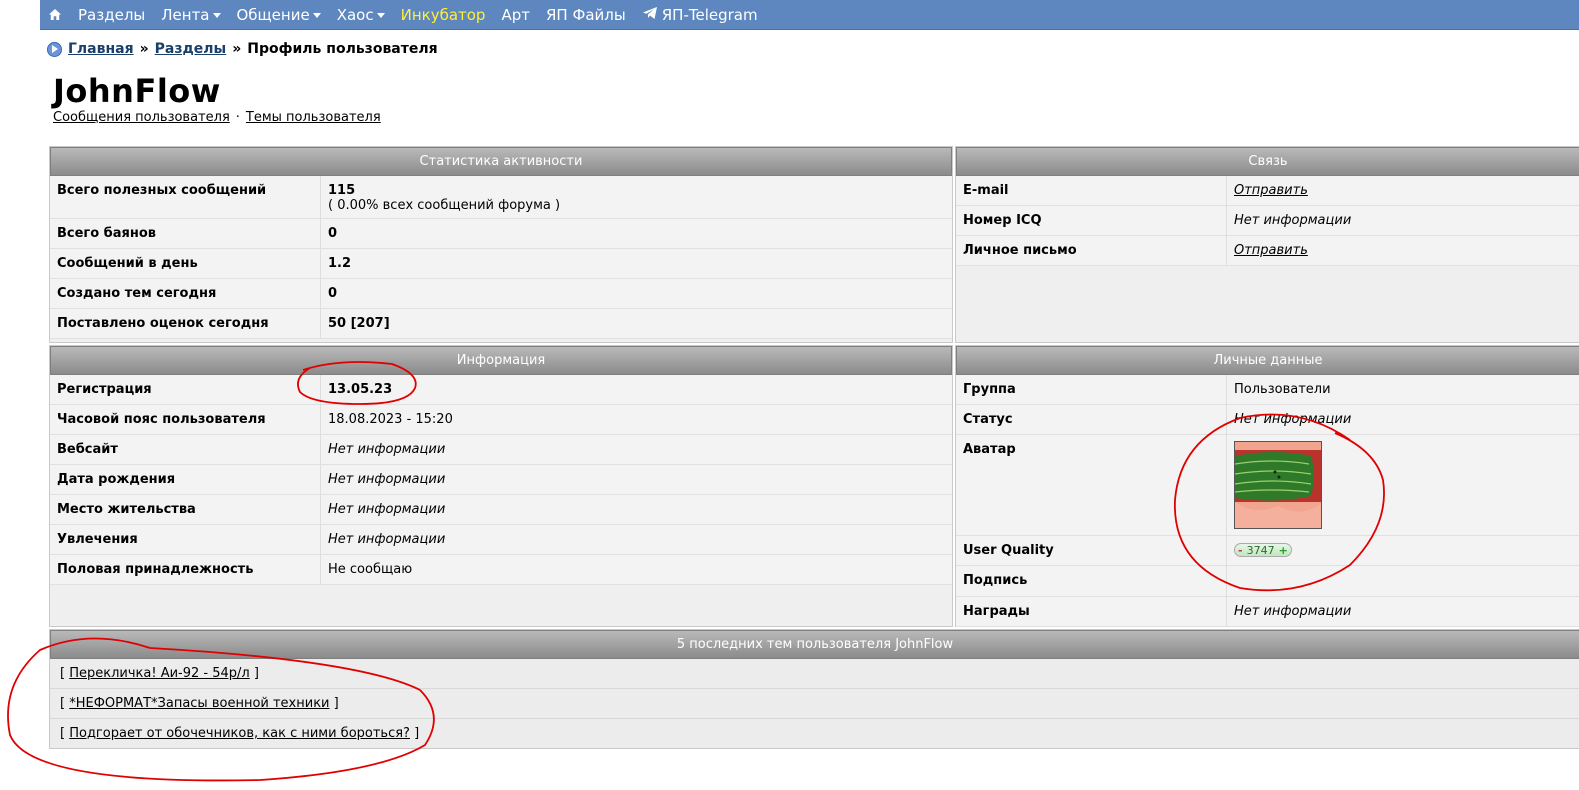 The image size is (1579, 790). What do you see at coordinates (1271, 190) in the screenshot?
I see `email-send-link: Отправить` at bounding box center [1271, 190].